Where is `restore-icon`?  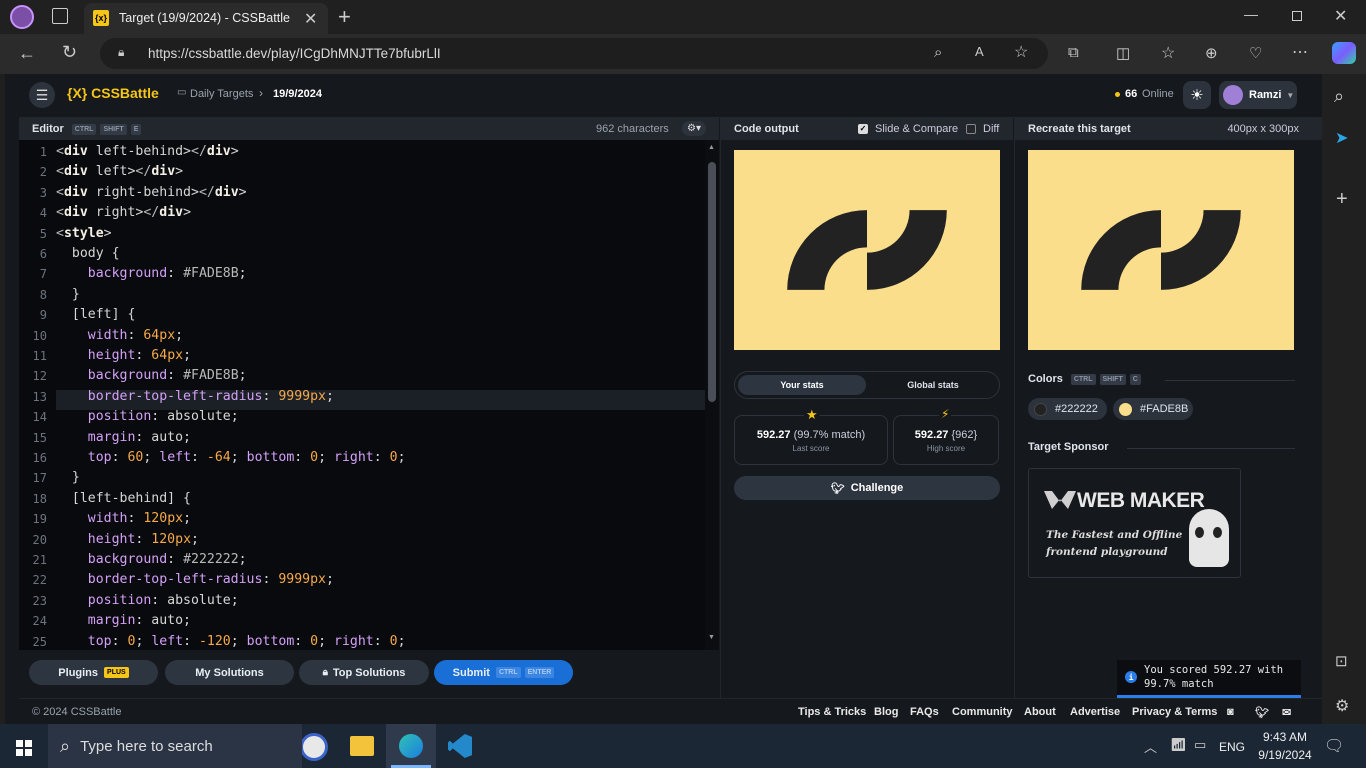 restore-icon is located at coordinates (1297, 16).